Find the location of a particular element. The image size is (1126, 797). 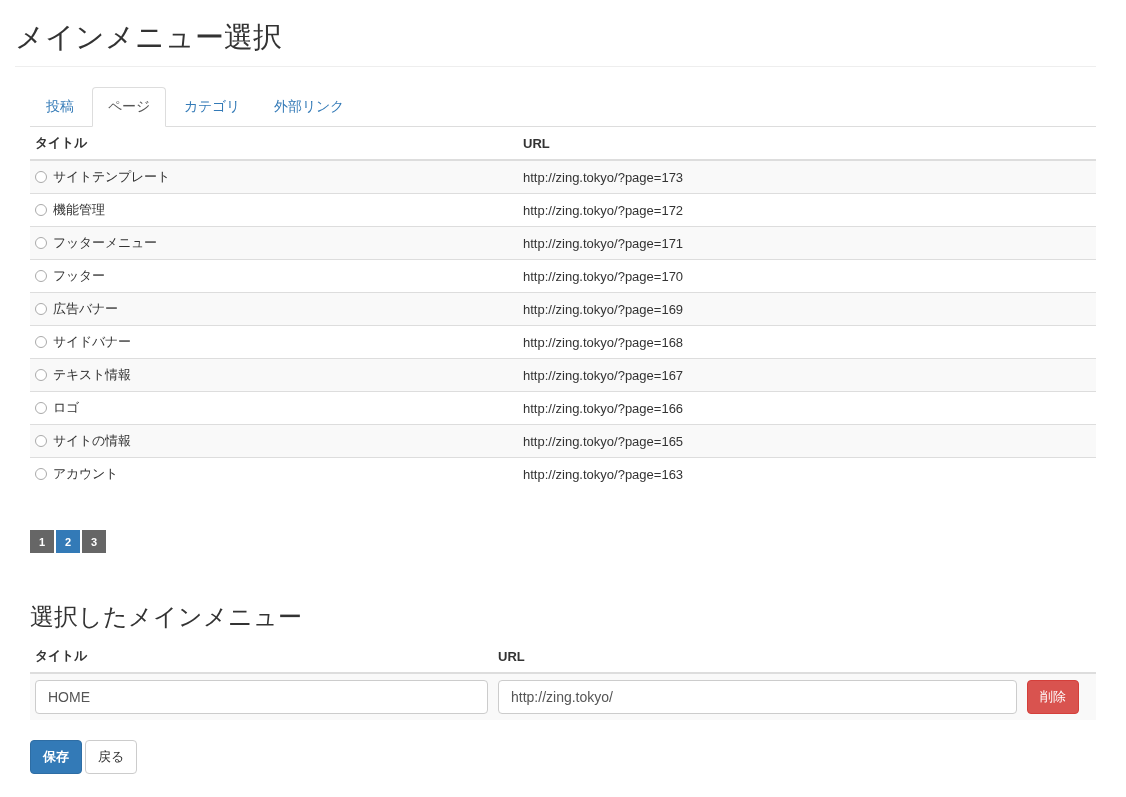

page-link: 2 is located at coordinates (68, 541).